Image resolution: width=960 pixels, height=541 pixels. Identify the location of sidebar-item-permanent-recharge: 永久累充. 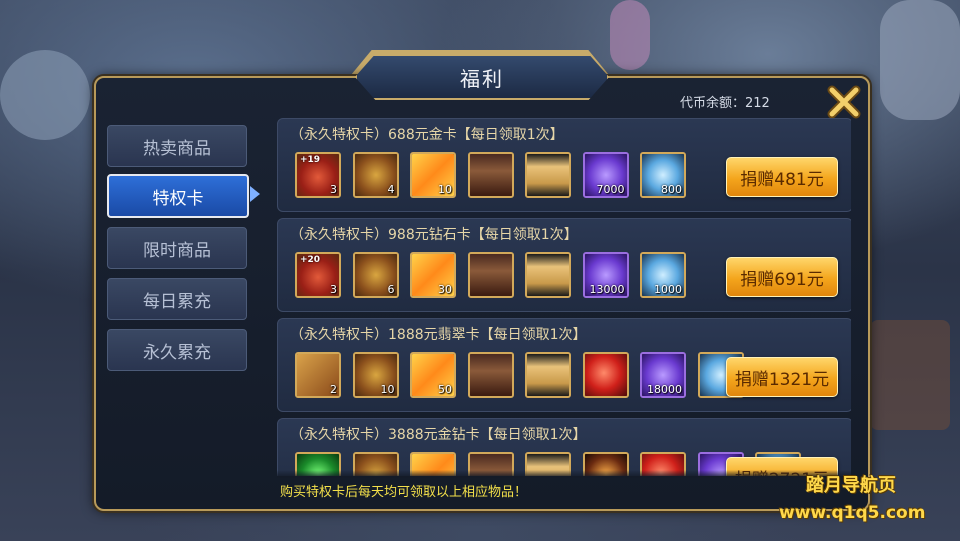
(177, 350).